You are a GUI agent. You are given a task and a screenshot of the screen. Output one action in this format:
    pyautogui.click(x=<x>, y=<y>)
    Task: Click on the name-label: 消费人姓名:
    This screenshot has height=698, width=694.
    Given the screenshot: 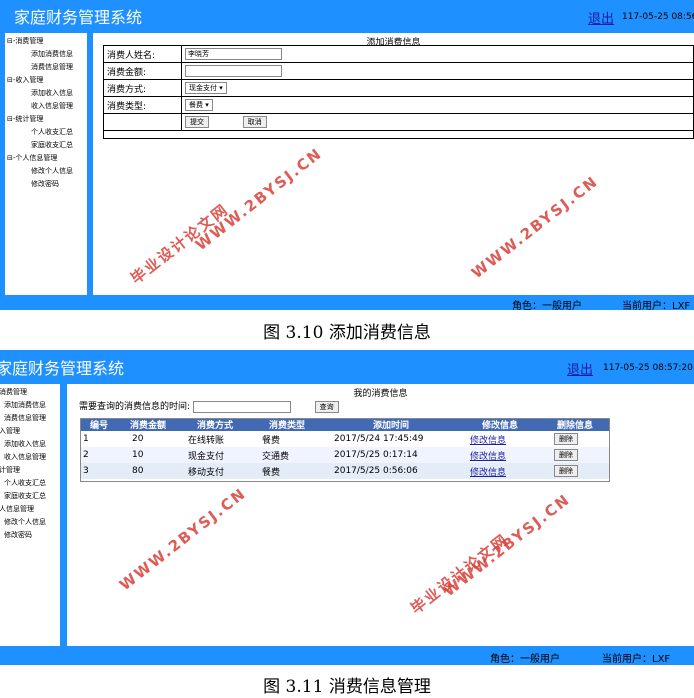 What is the action you would take?
    pyautogui.click(x=142, y=54)
    